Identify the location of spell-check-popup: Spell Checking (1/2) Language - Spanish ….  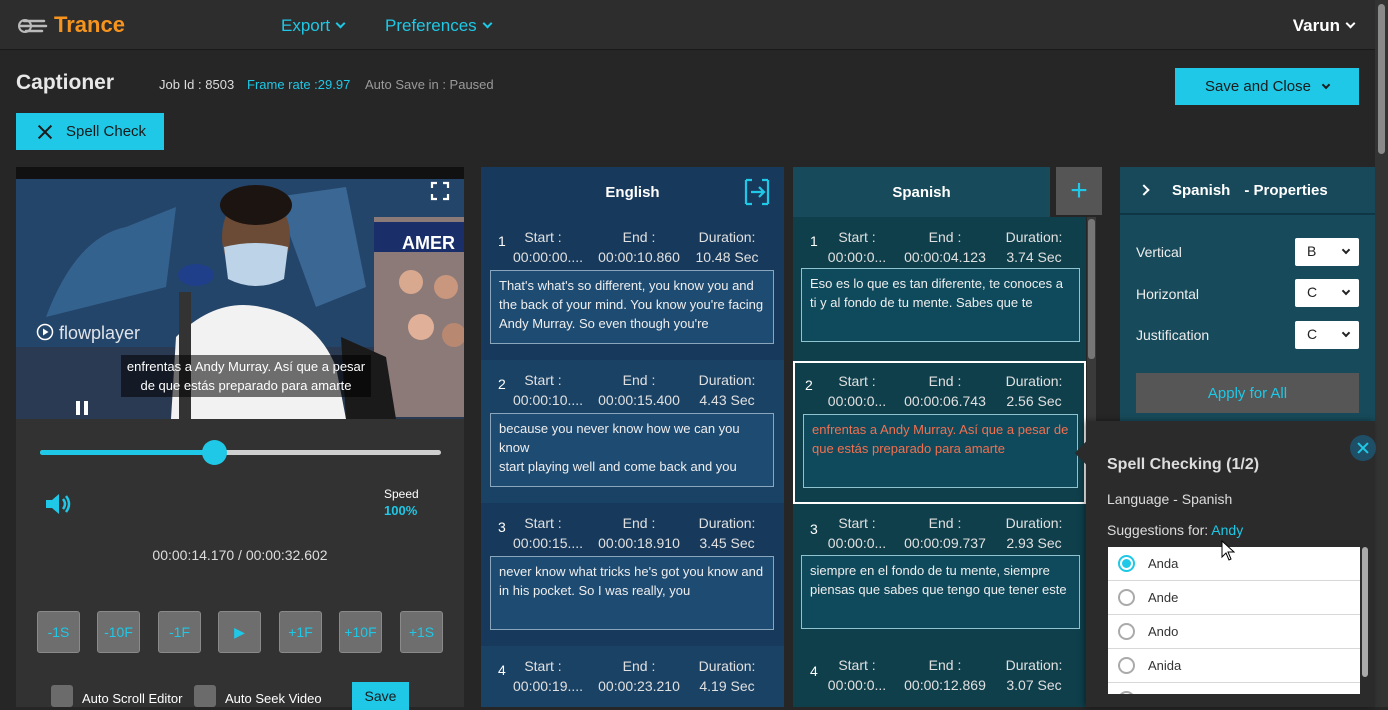
(1225, 564).